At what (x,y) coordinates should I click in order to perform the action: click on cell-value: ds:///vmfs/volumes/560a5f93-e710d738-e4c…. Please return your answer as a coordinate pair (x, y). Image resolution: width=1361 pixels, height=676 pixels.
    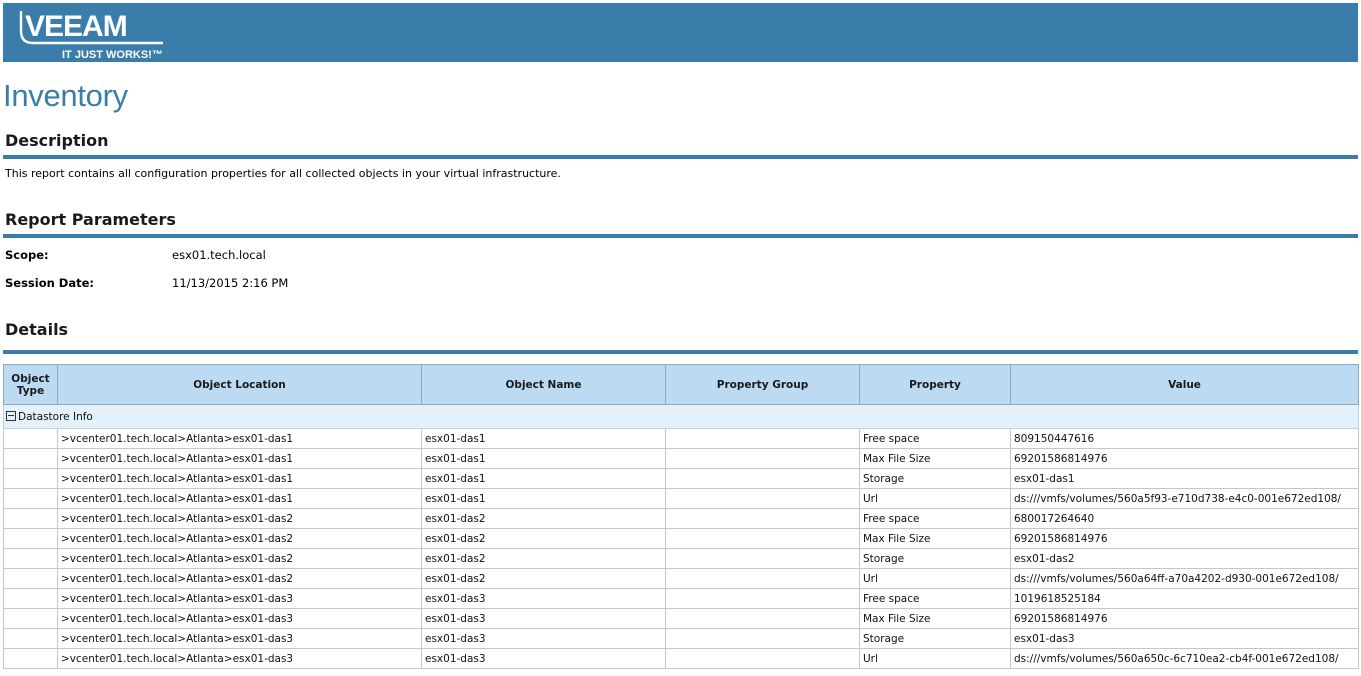
    Looking at the image, I should click on (1184, 498).